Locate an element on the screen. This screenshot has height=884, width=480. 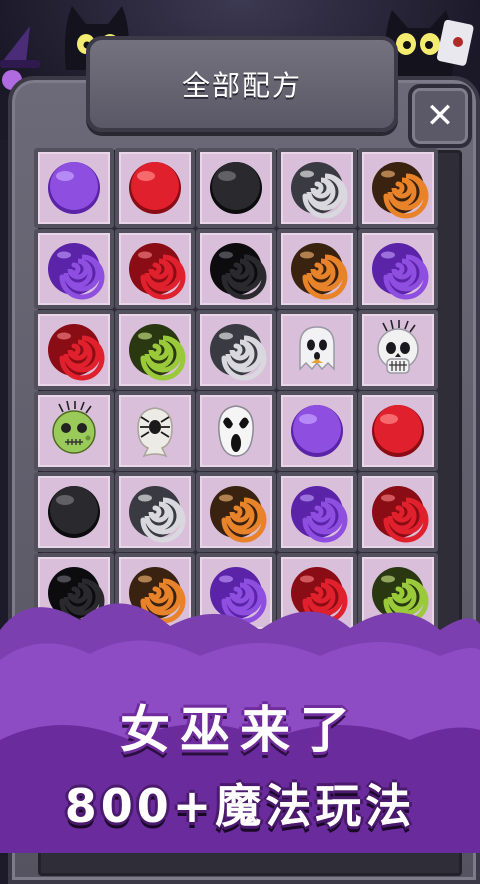
dialog-title: 全部配方 is located at coordinates (241, 85).